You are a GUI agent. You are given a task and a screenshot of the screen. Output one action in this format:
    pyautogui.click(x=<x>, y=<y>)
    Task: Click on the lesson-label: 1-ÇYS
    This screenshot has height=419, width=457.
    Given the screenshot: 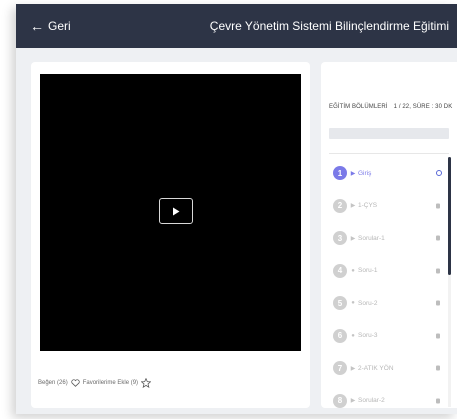 What is the action you would take?
    pyautogui.click(x=368, y=206)
    